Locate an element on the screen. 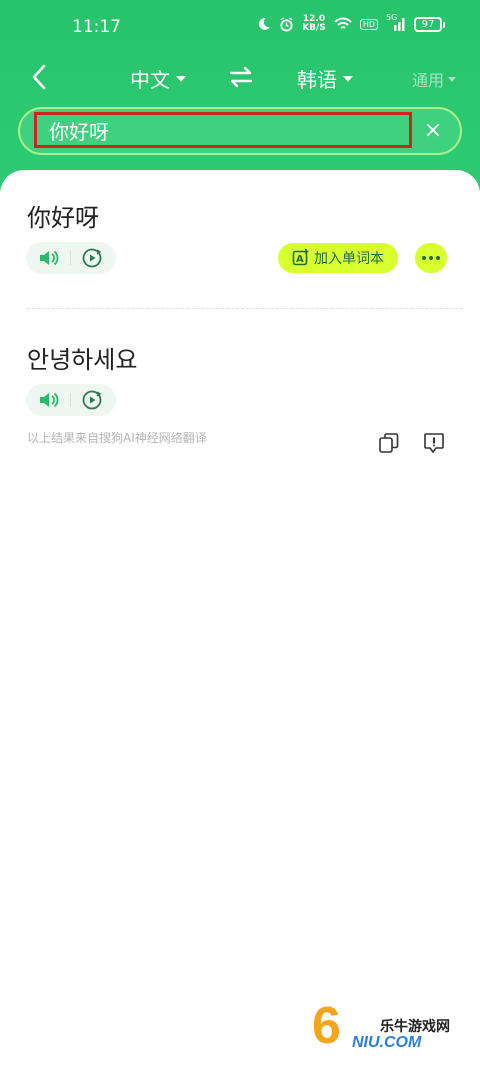 This screenshot has width=480, height=1072. status-icons: 12.0 KB/S HD 5G 97 is located at coordinates (351, 23).